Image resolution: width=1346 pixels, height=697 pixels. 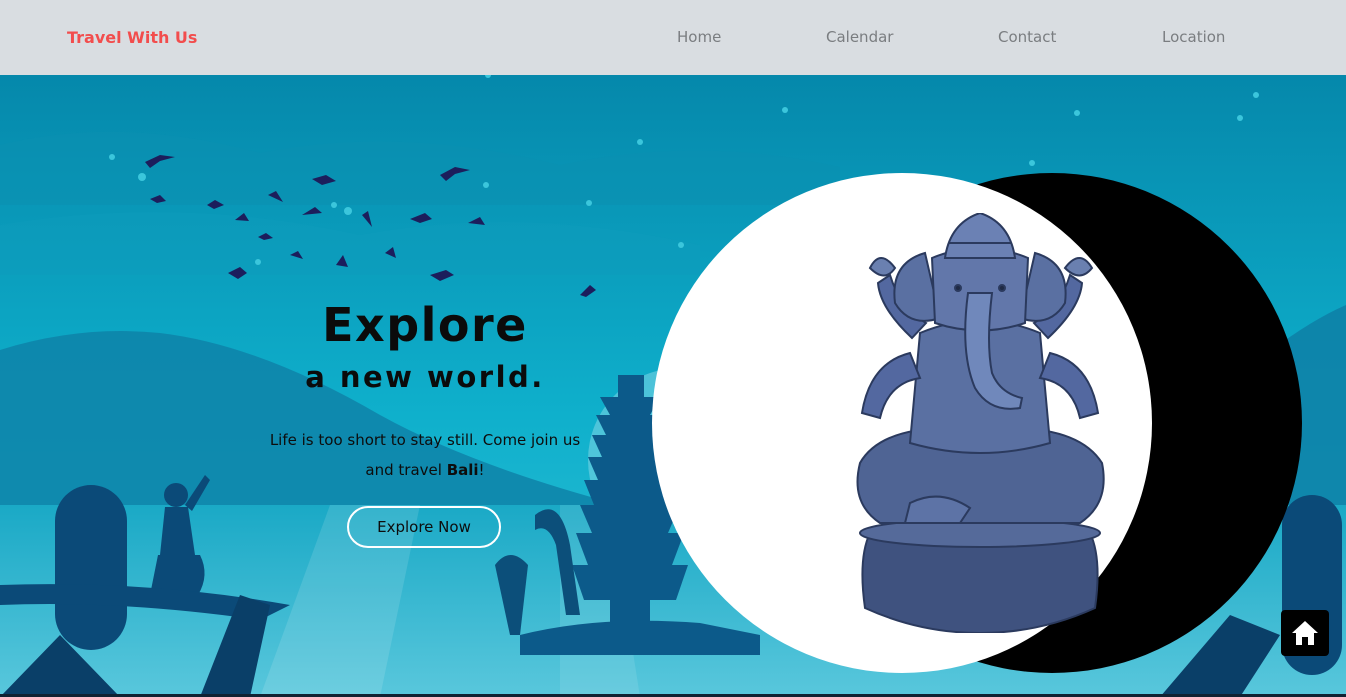 What do you see at coordinates (1027, 37) in the screenshot?
I see `nav-link-contact: Contact` at bounding box center [1027, 37].